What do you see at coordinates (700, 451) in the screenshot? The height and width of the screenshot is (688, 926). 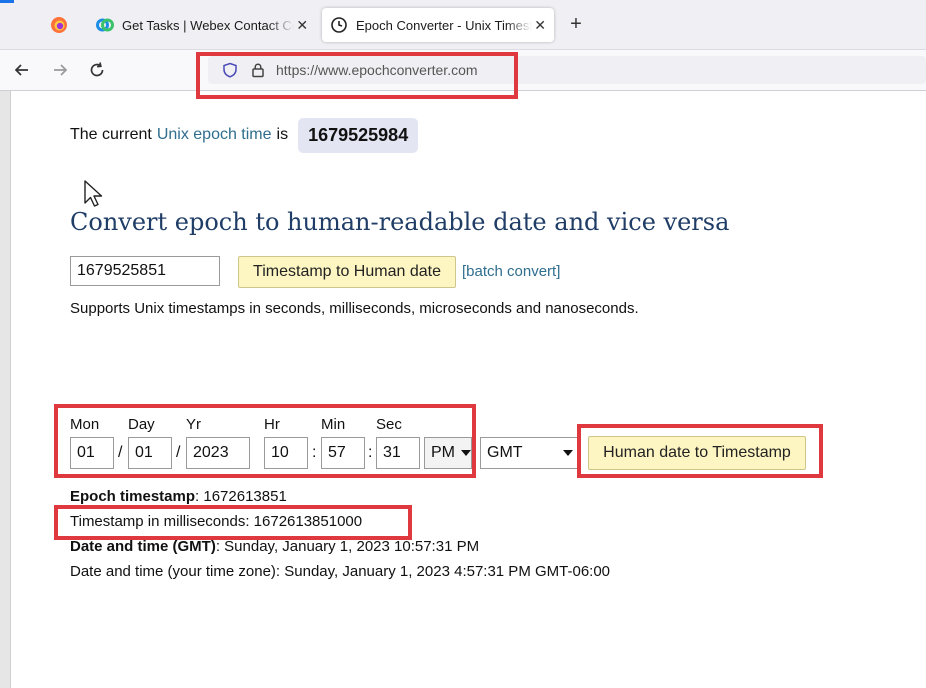 I see `annotation-box-convert-button` at bounding box center [700, 451].